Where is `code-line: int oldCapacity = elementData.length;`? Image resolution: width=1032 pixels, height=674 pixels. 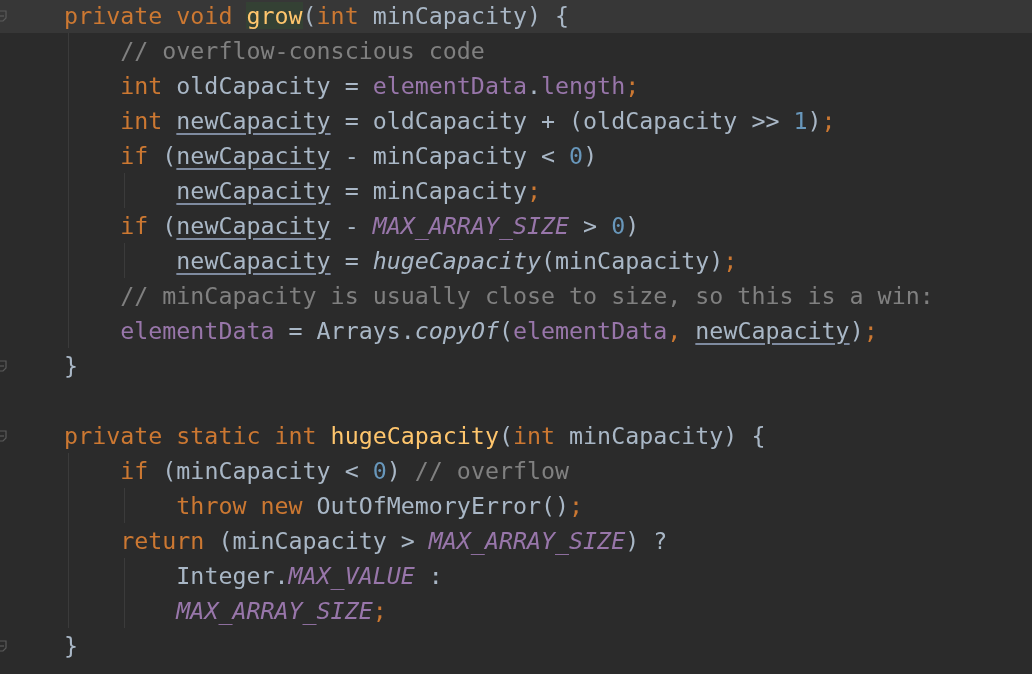
code-line: int oldCapacity = elementData.length; is located at coordinates (380, 85).